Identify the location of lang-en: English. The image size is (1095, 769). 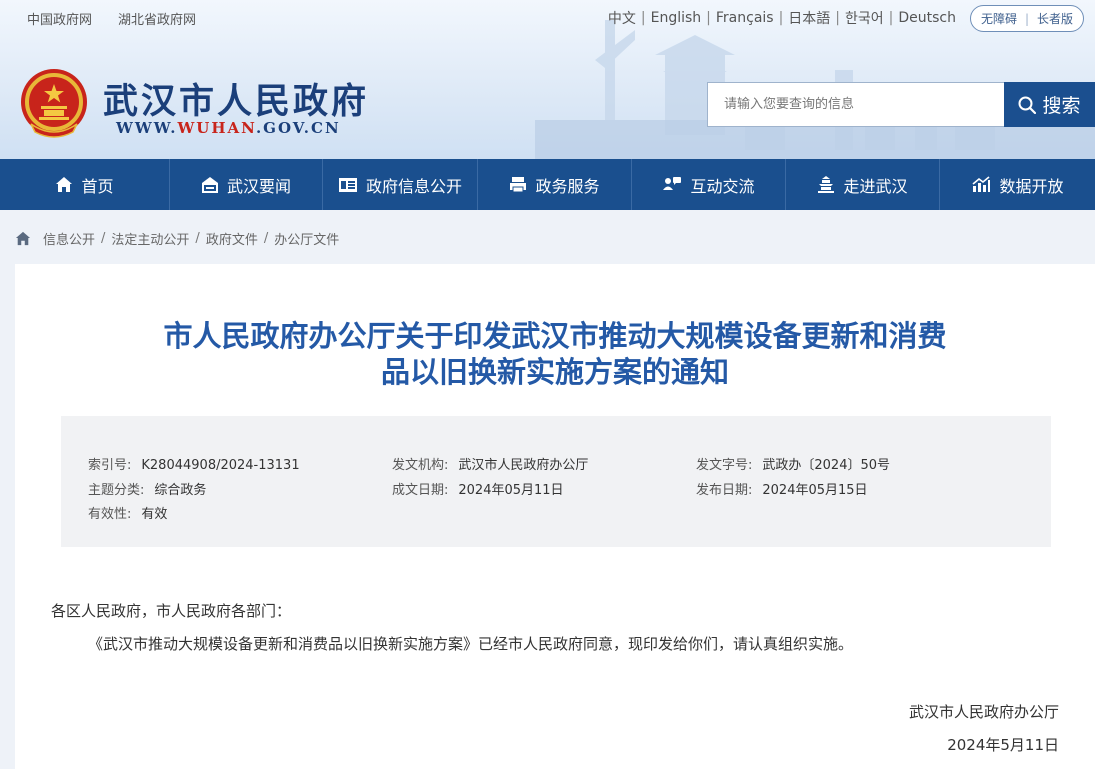
(676, 18).